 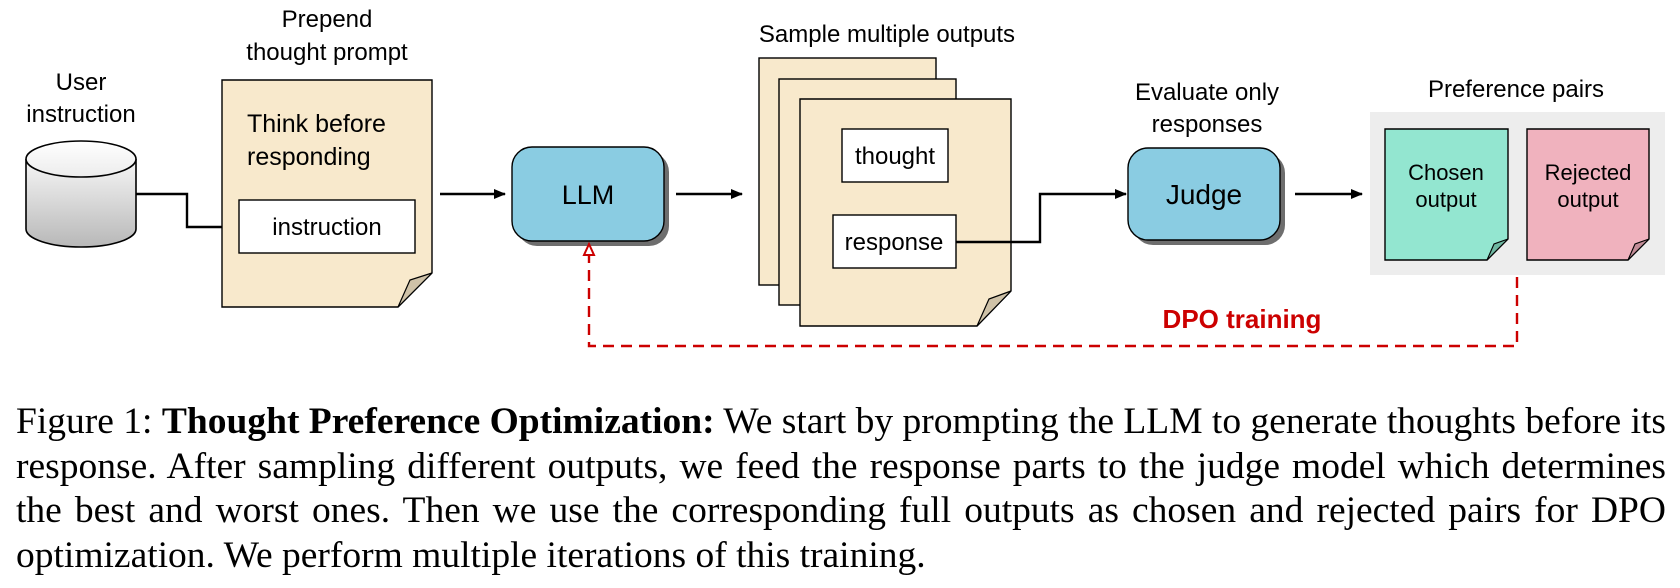 I want to click on judge-label: Judge, so click(x=1204, y=194).